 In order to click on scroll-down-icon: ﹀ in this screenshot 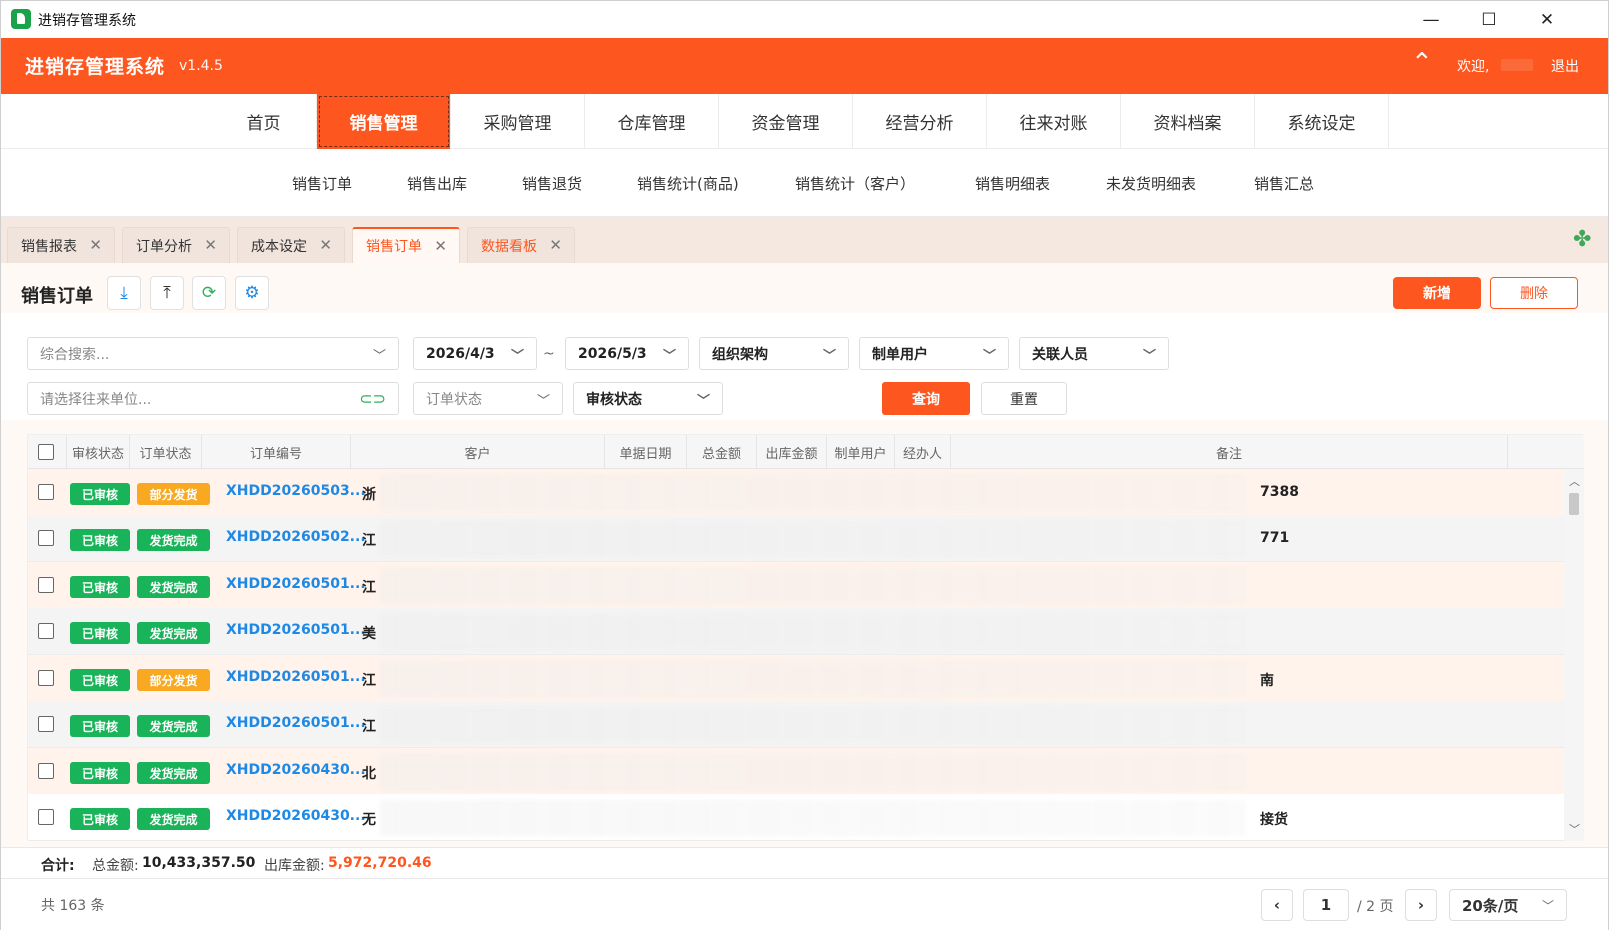, I will do `click(1574, 829)`.